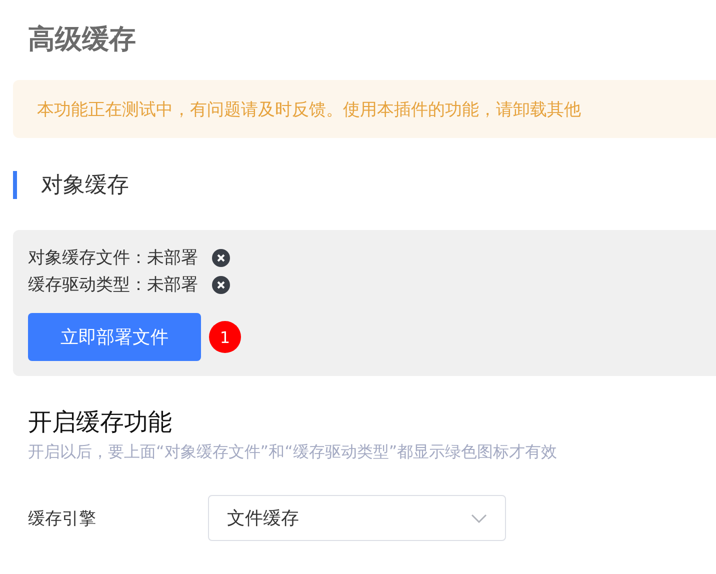 This screenshot has height=574, width=716. I want to click on engine-select: 文件缓存, so click(357, 518).